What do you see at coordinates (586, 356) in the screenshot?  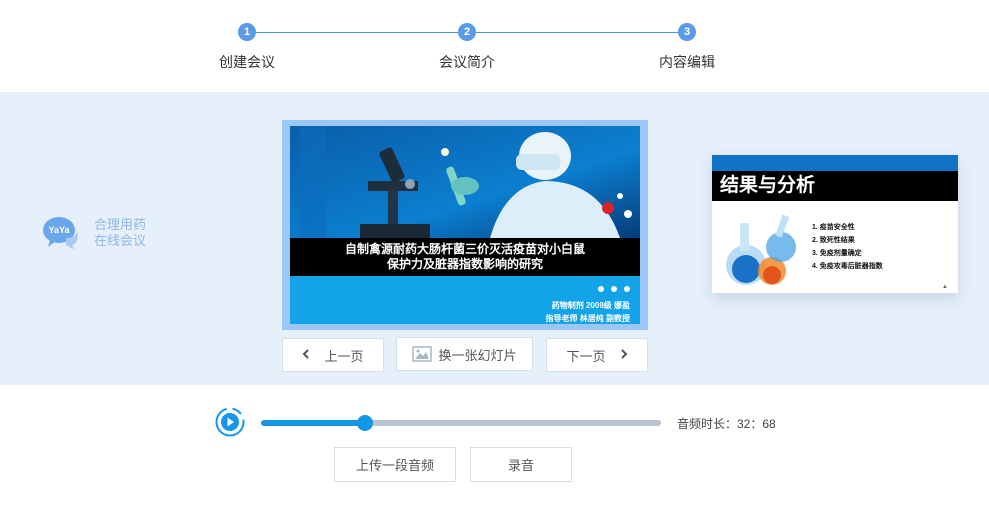 I see `next-page-label: 下一页` at bounding box center [586, 356].